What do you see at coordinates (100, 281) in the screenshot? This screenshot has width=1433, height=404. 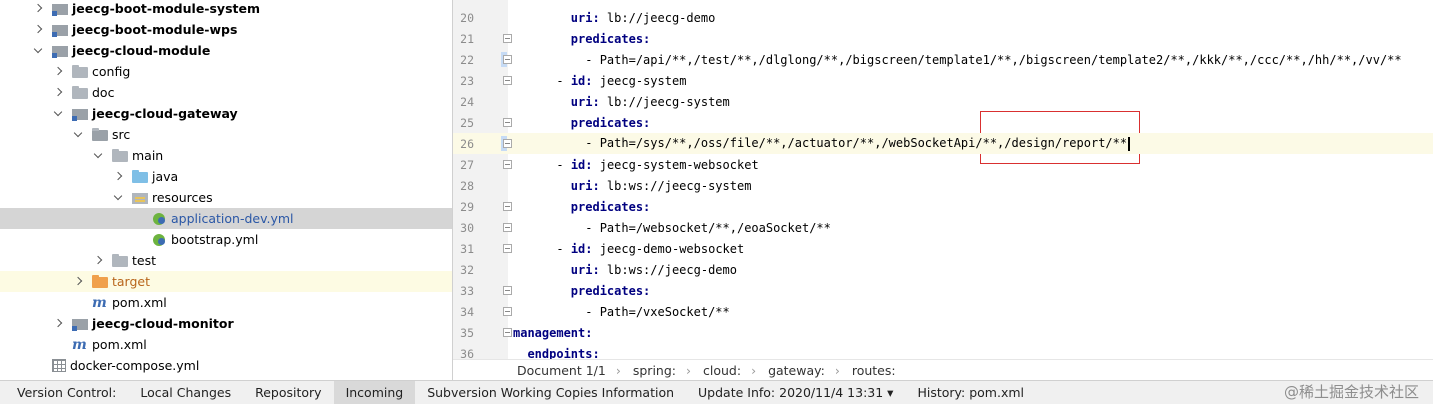 I see `target-folder-icon` at bounding box center [100, 281].